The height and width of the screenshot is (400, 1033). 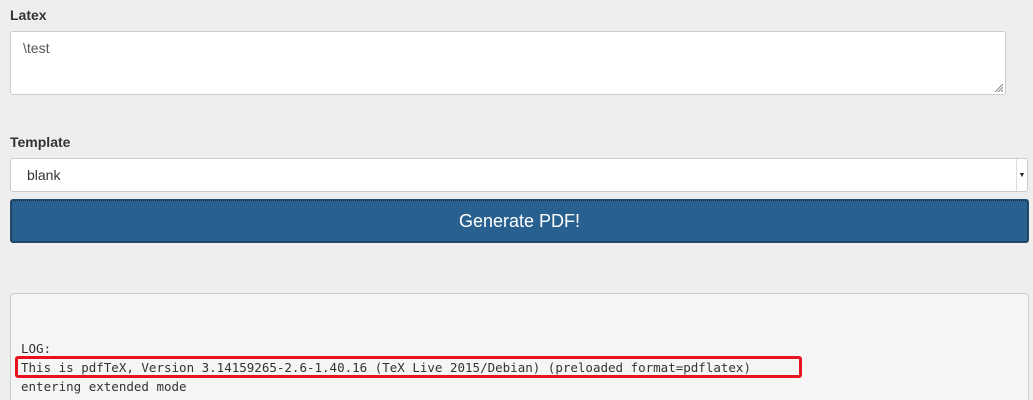 I want to click on log-line: entering extended mode, so click(x=104, y=386).